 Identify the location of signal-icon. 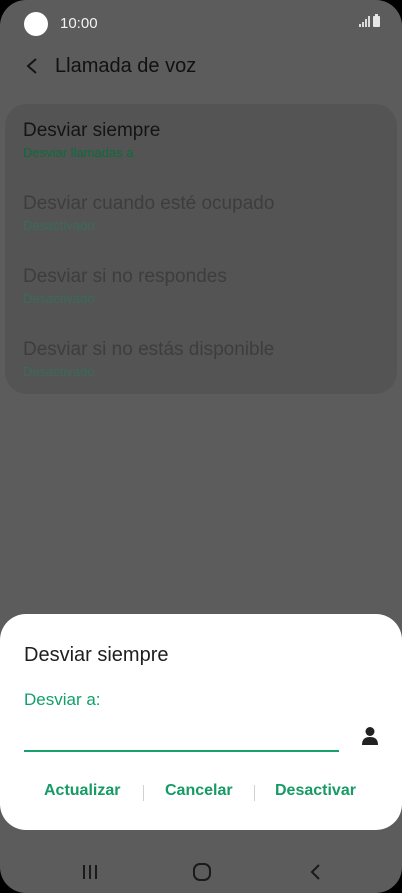
(364, 21).